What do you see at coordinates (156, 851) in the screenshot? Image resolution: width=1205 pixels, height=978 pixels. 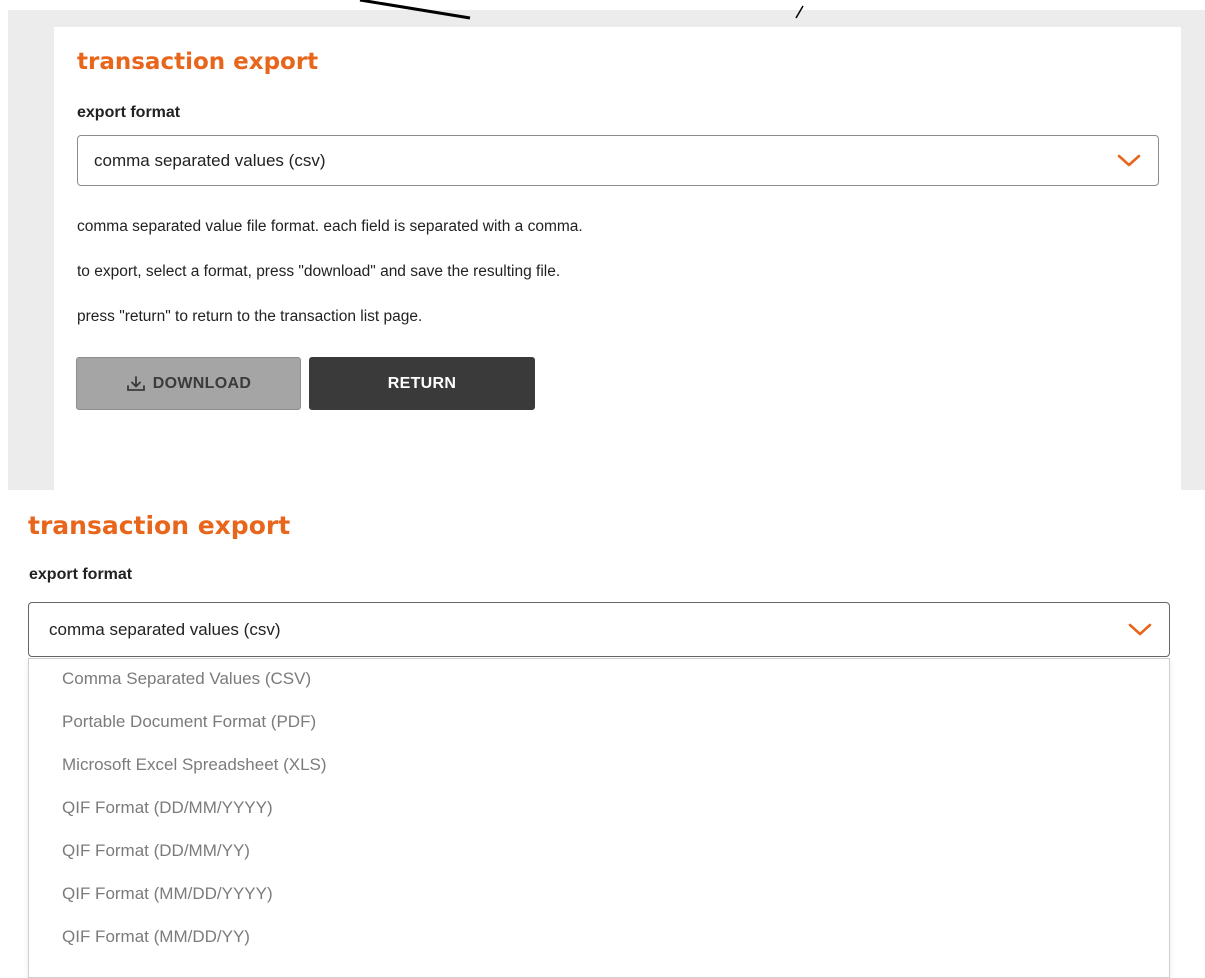 I see `format-option-qif-dd-mm-yy: QIF Format (DD/MM/YY)` at bounding box center [156, 851].